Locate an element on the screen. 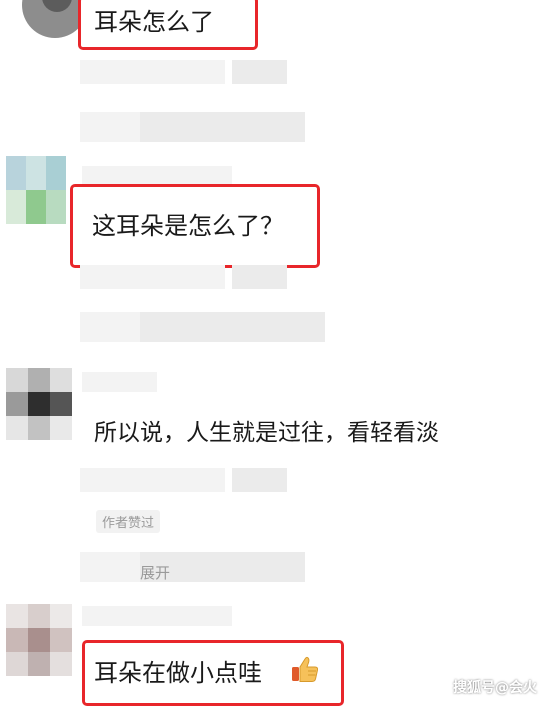  thumbs-up-emoji-icon is located at coordinates (305, 669).